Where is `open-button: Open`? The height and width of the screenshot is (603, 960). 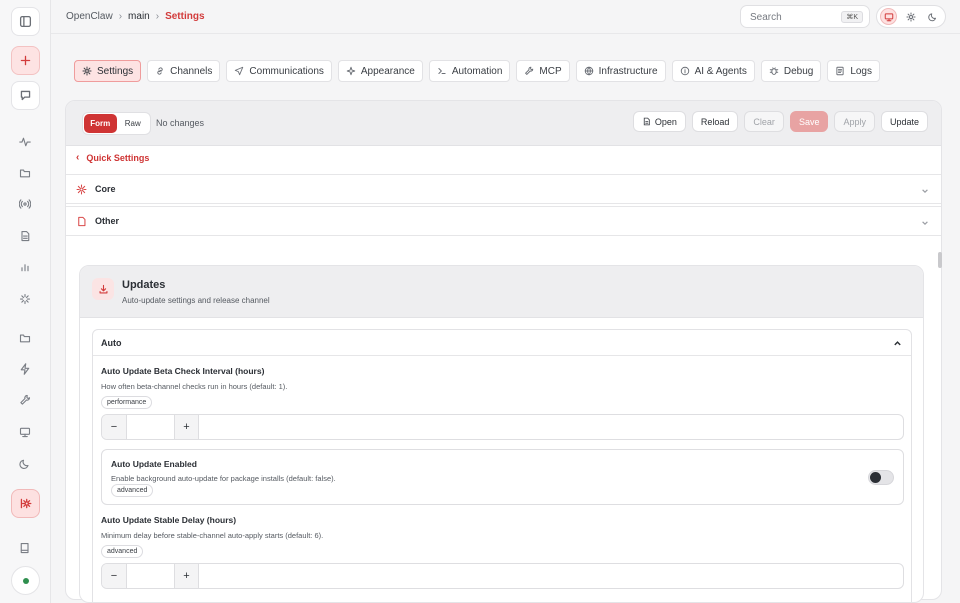
open-button: Open is located at coordinates (659, 121).